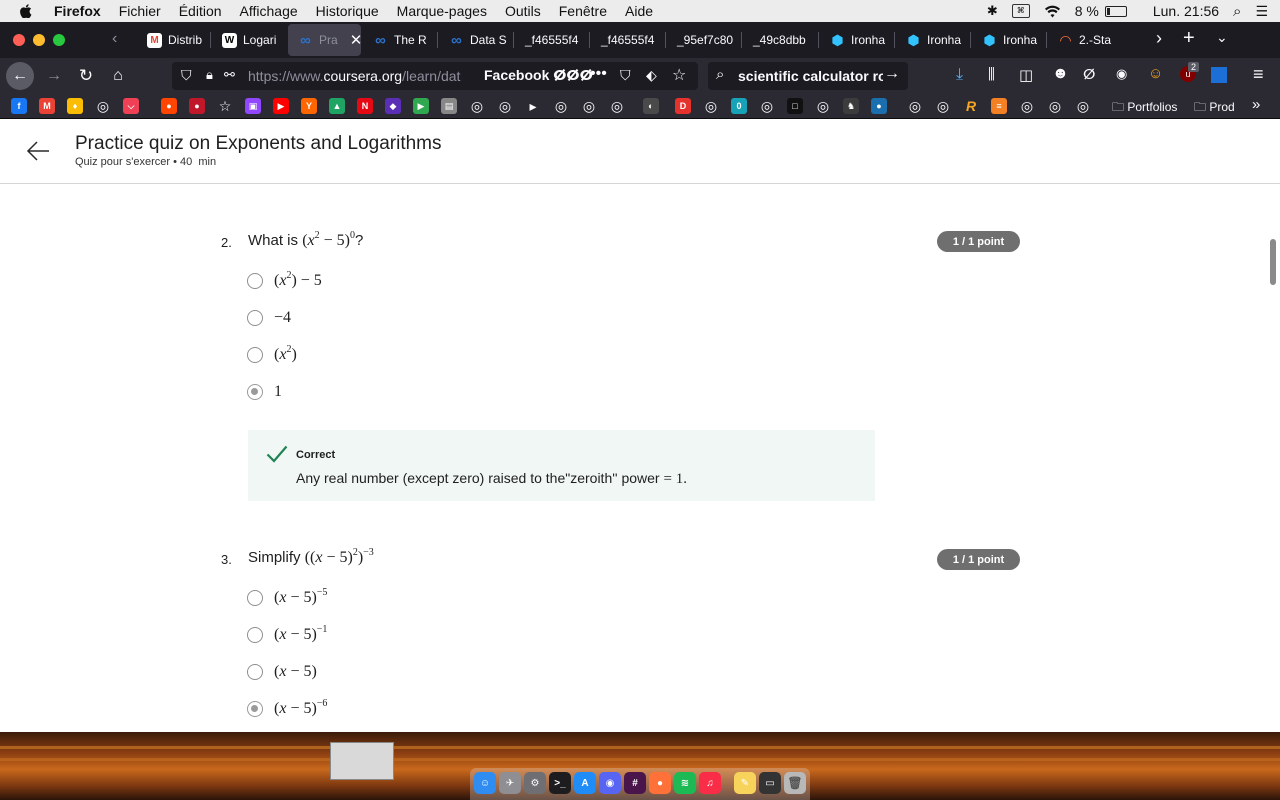 The width and height of the screenshot is (1280, 800). What do you see at coordinates (851, 106) in the screenshot?
I see `bookmark-chess-icon: ♞` at bounding box center [851, 106].